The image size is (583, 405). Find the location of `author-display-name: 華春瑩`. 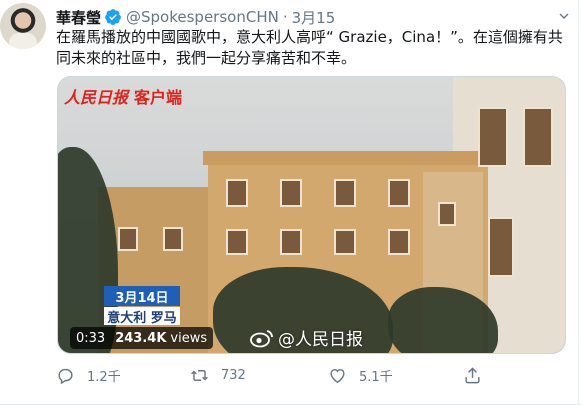

author-display-name: 華春瑩 is located at coordinates (78, 17).